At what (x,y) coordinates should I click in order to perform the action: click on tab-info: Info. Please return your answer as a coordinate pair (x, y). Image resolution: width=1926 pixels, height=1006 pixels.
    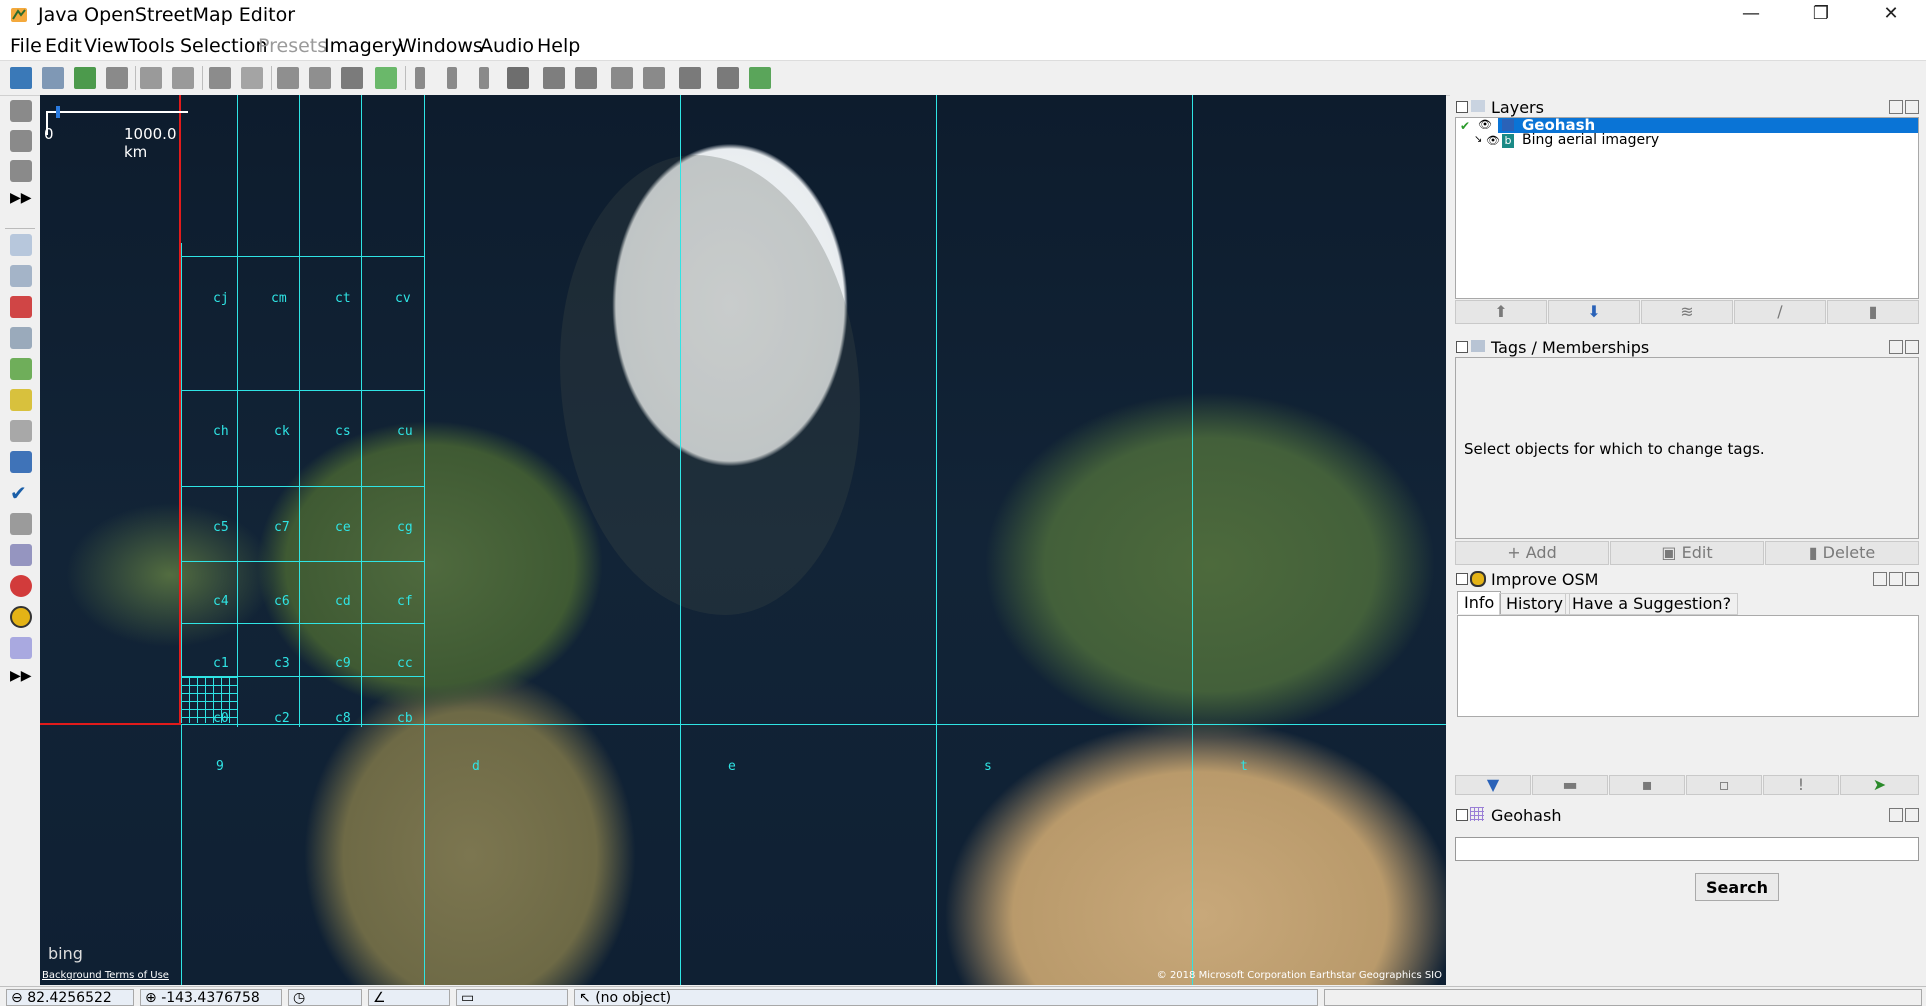
    Looking at the image, I should click on (1479, 602).